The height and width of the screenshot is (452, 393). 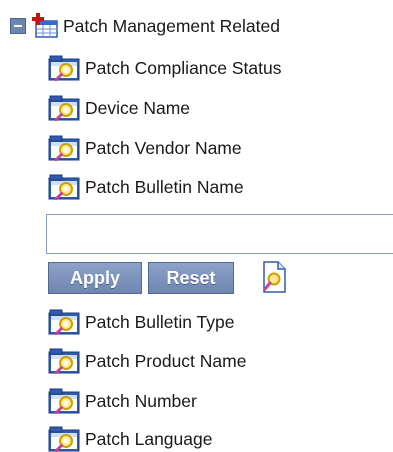 I want to click on tree-item: Patch Product Name, so click(x=147, y=361).